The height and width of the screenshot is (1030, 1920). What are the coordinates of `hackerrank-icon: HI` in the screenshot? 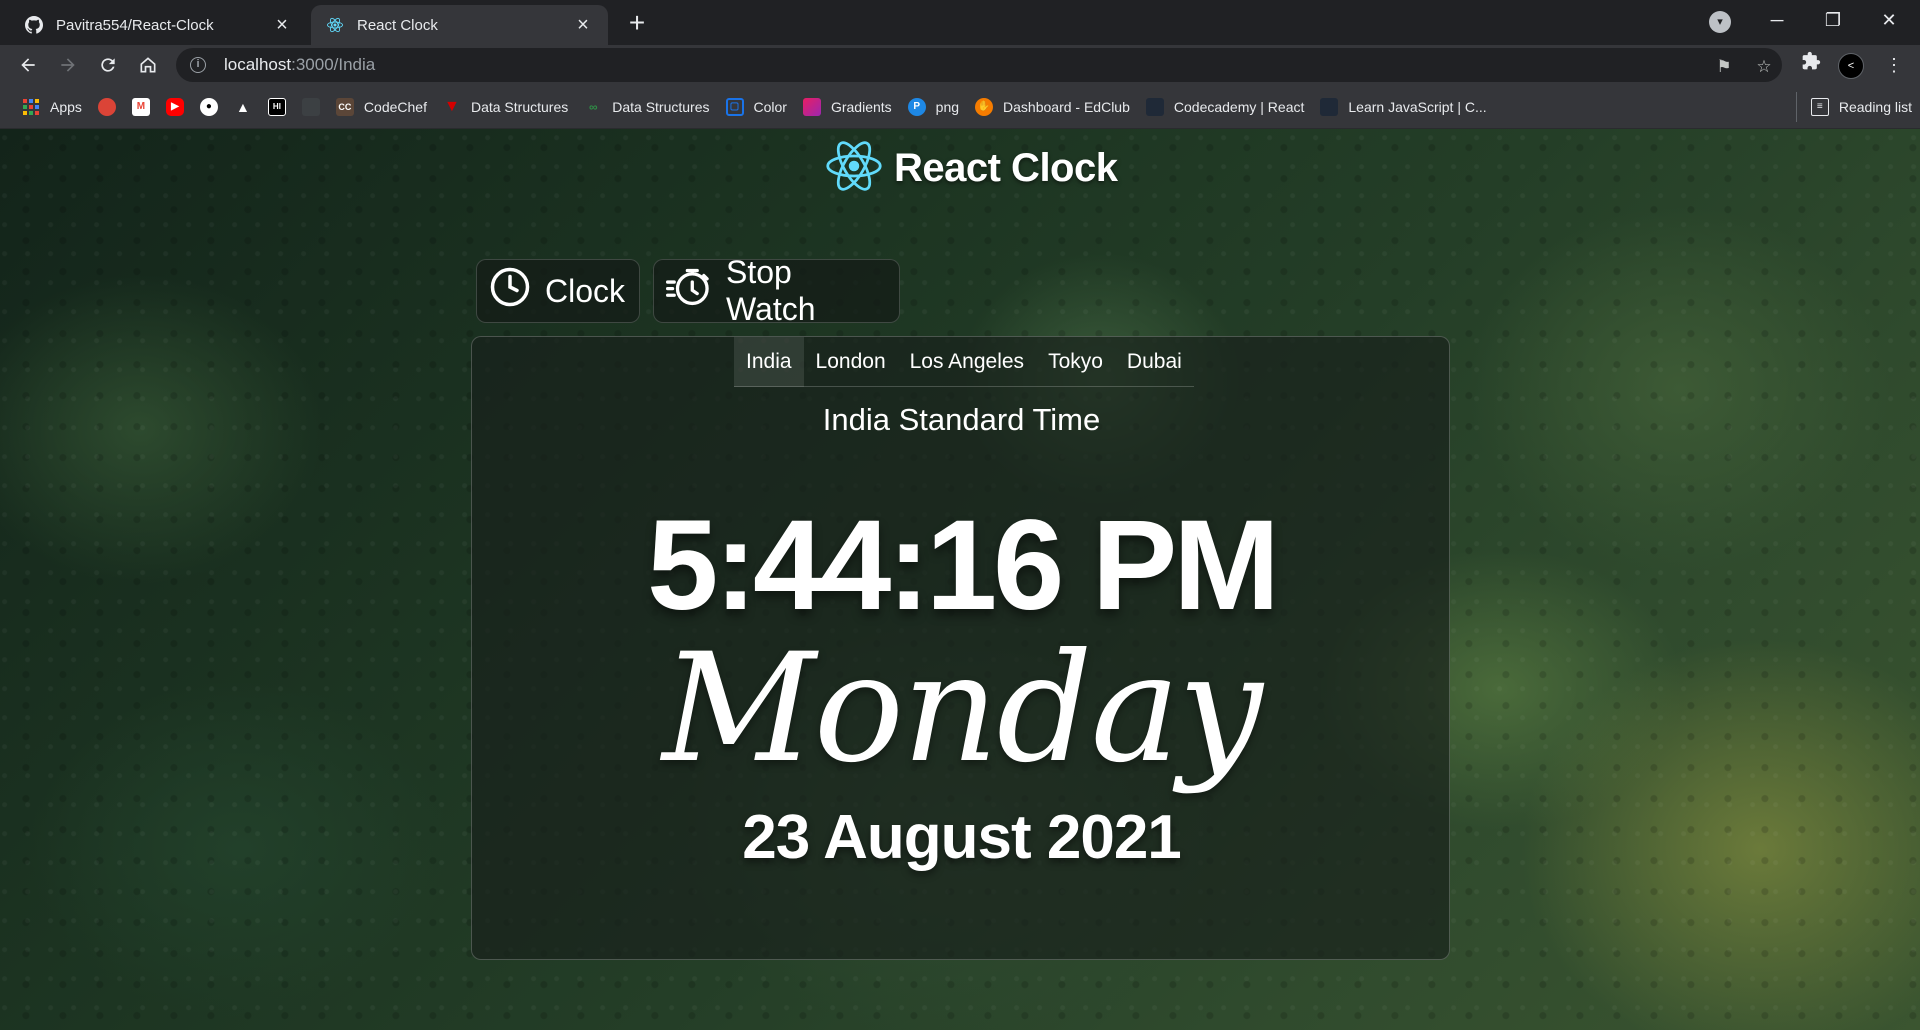 It's located at (276, 106).